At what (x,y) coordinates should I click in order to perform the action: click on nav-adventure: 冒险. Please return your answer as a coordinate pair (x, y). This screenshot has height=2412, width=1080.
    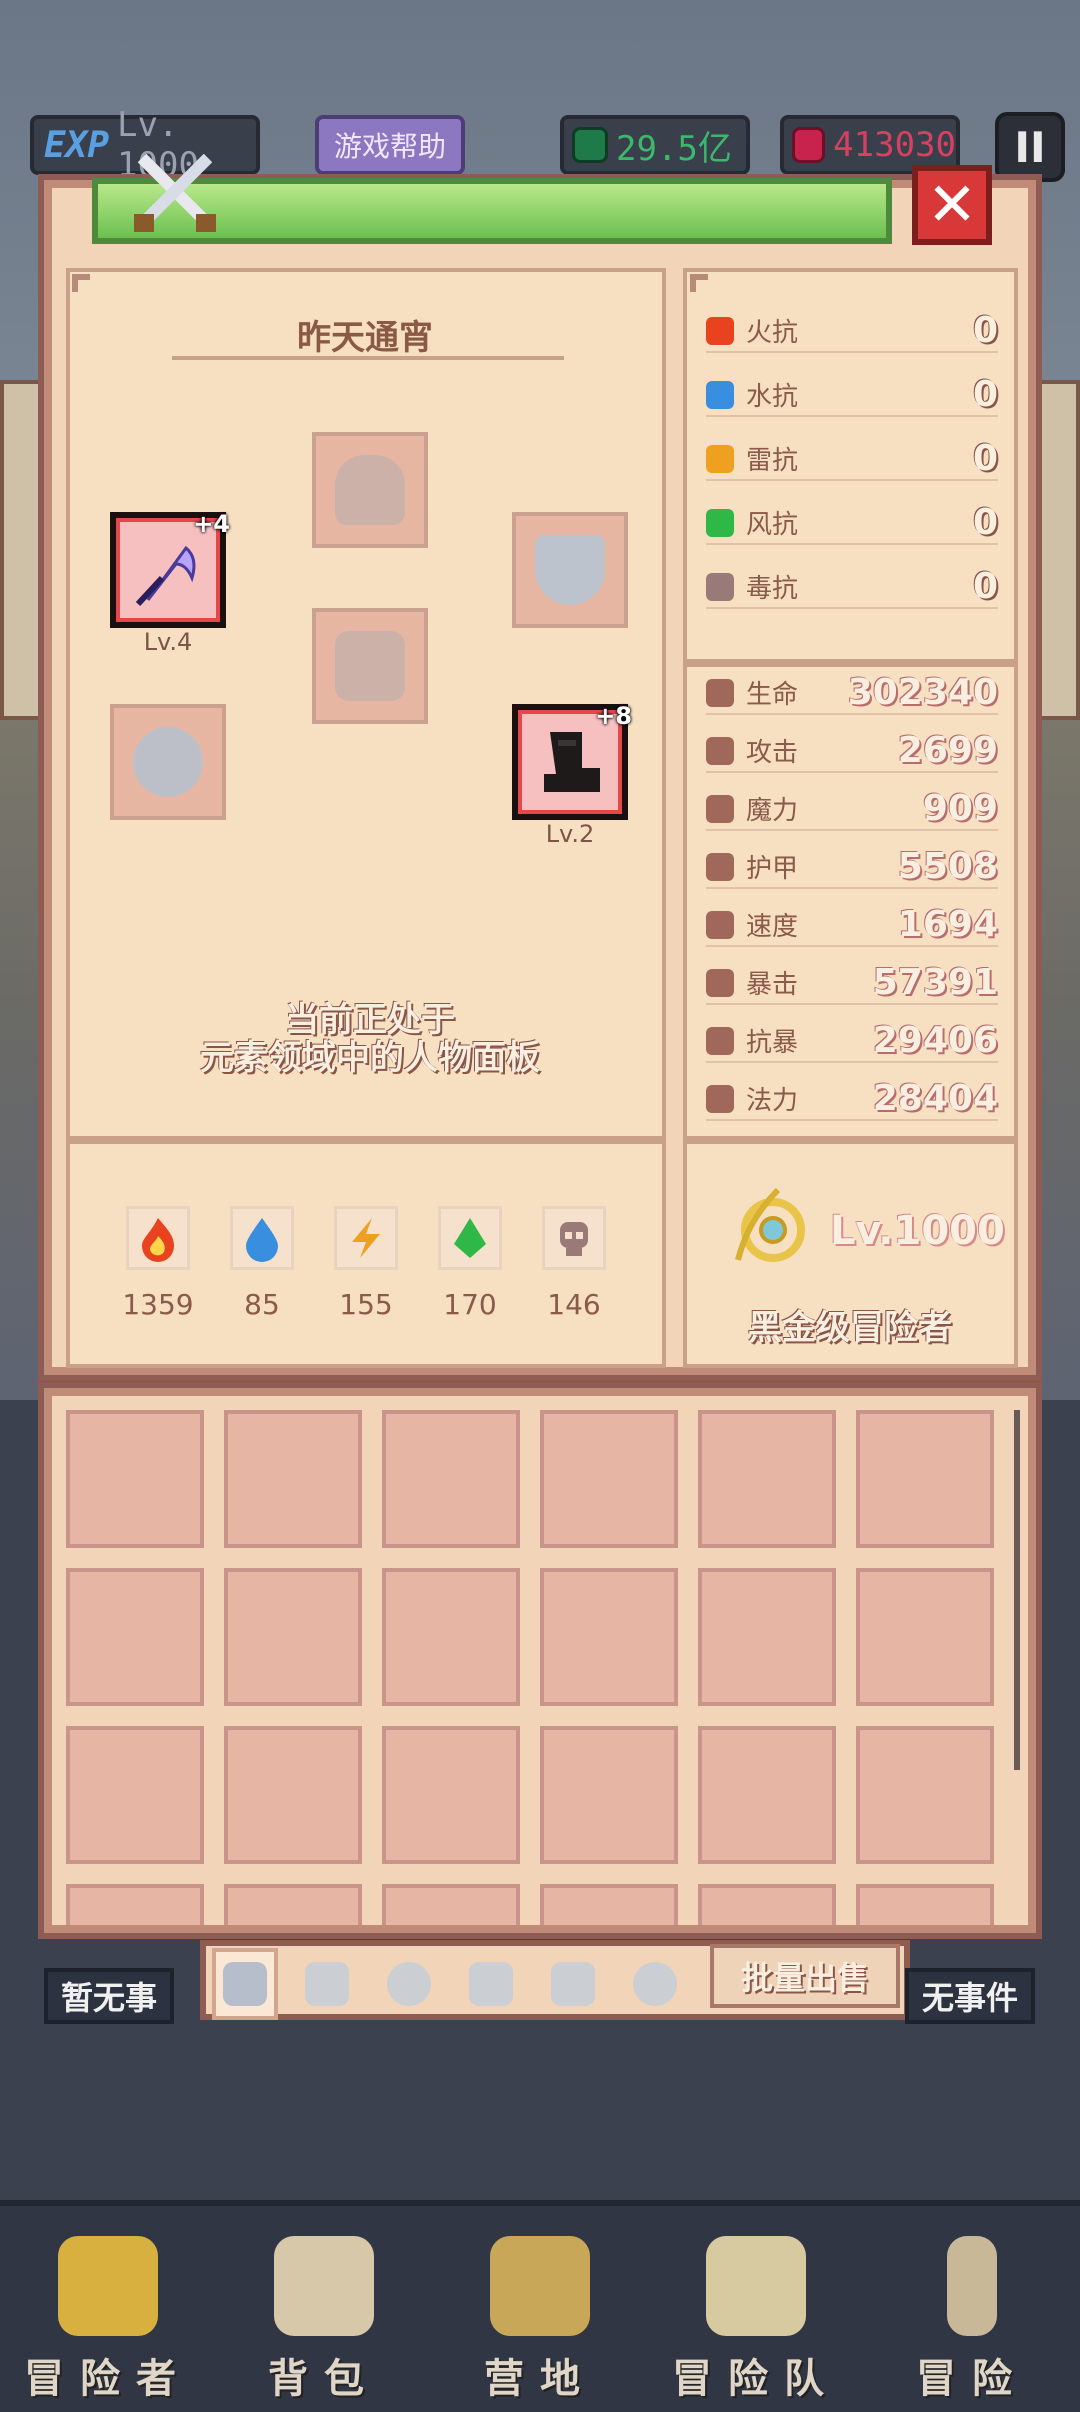
    Looking at the image, I should click on (972, 2309).